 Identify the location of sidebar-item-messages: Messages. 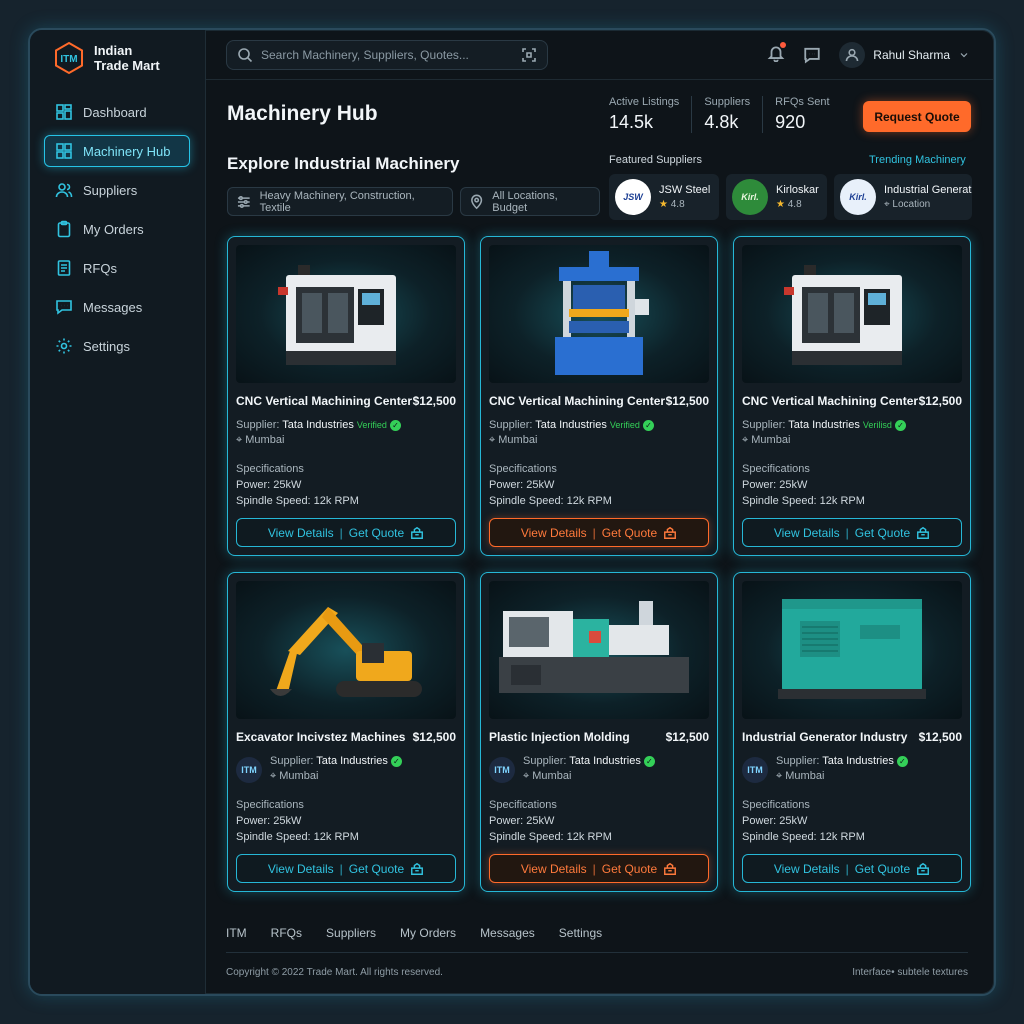
(117, 307).